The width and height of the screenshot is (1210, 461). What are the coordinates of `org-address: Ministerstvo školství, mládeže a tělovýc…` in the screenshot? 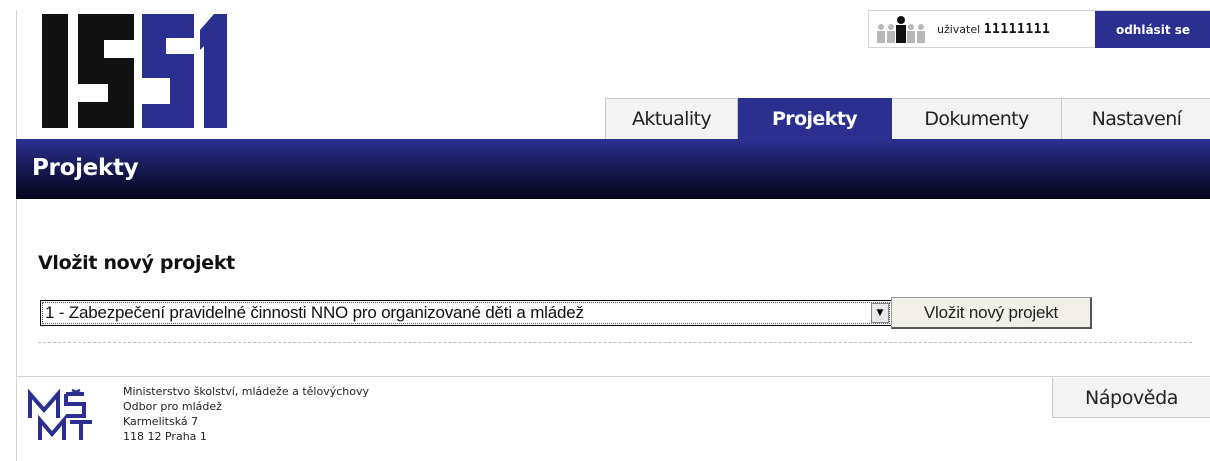 It's located at (246, 414).